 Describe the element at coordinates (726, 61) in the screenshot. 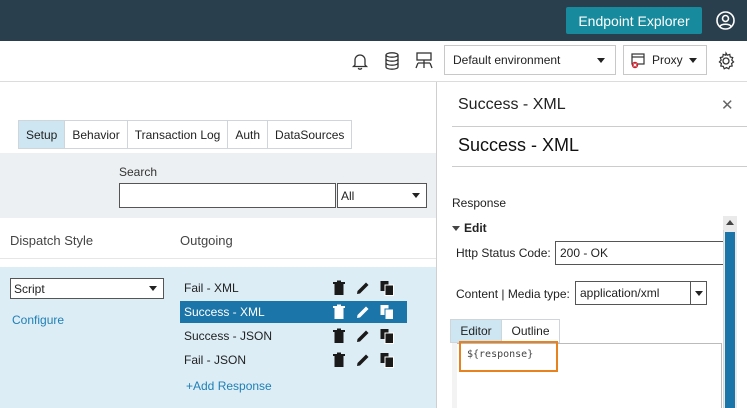

I see `gear-icon` at that location.